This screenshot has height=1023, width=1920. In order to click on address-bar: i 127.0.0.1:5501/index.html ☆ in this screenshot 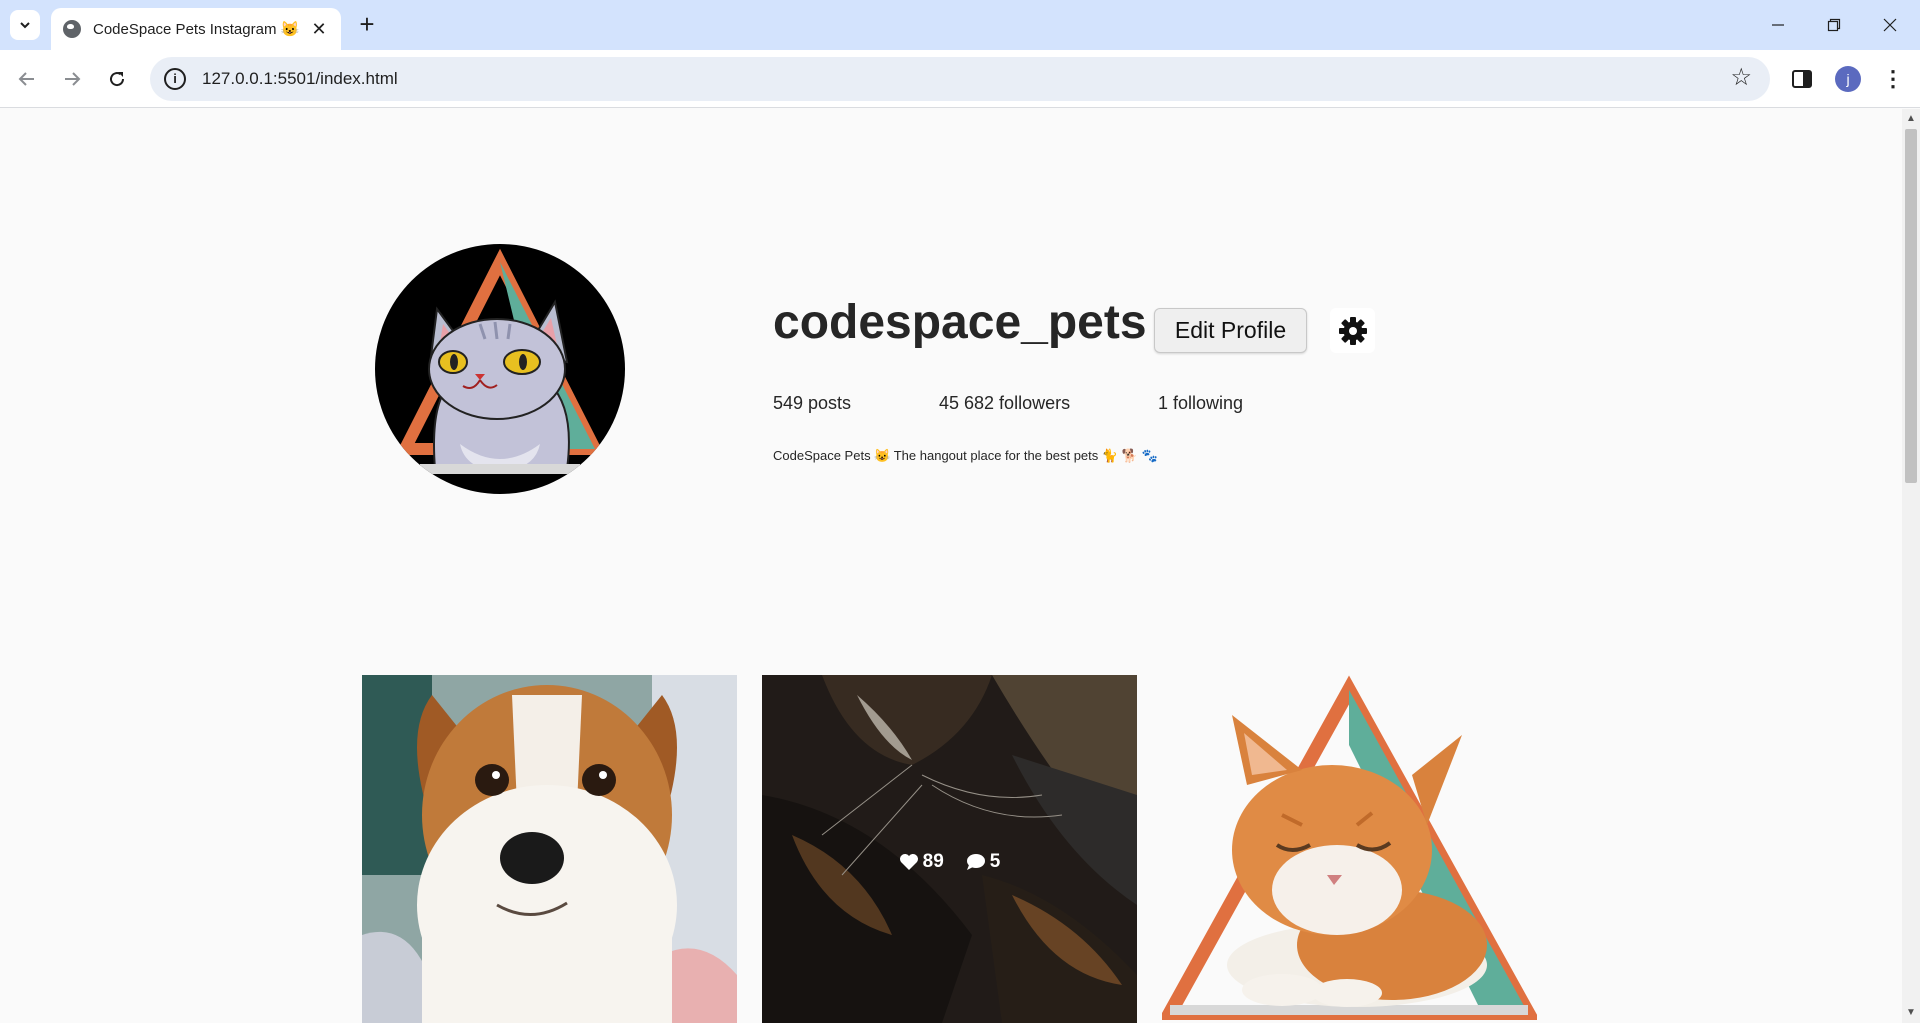, I will do `click(960, 79)`.